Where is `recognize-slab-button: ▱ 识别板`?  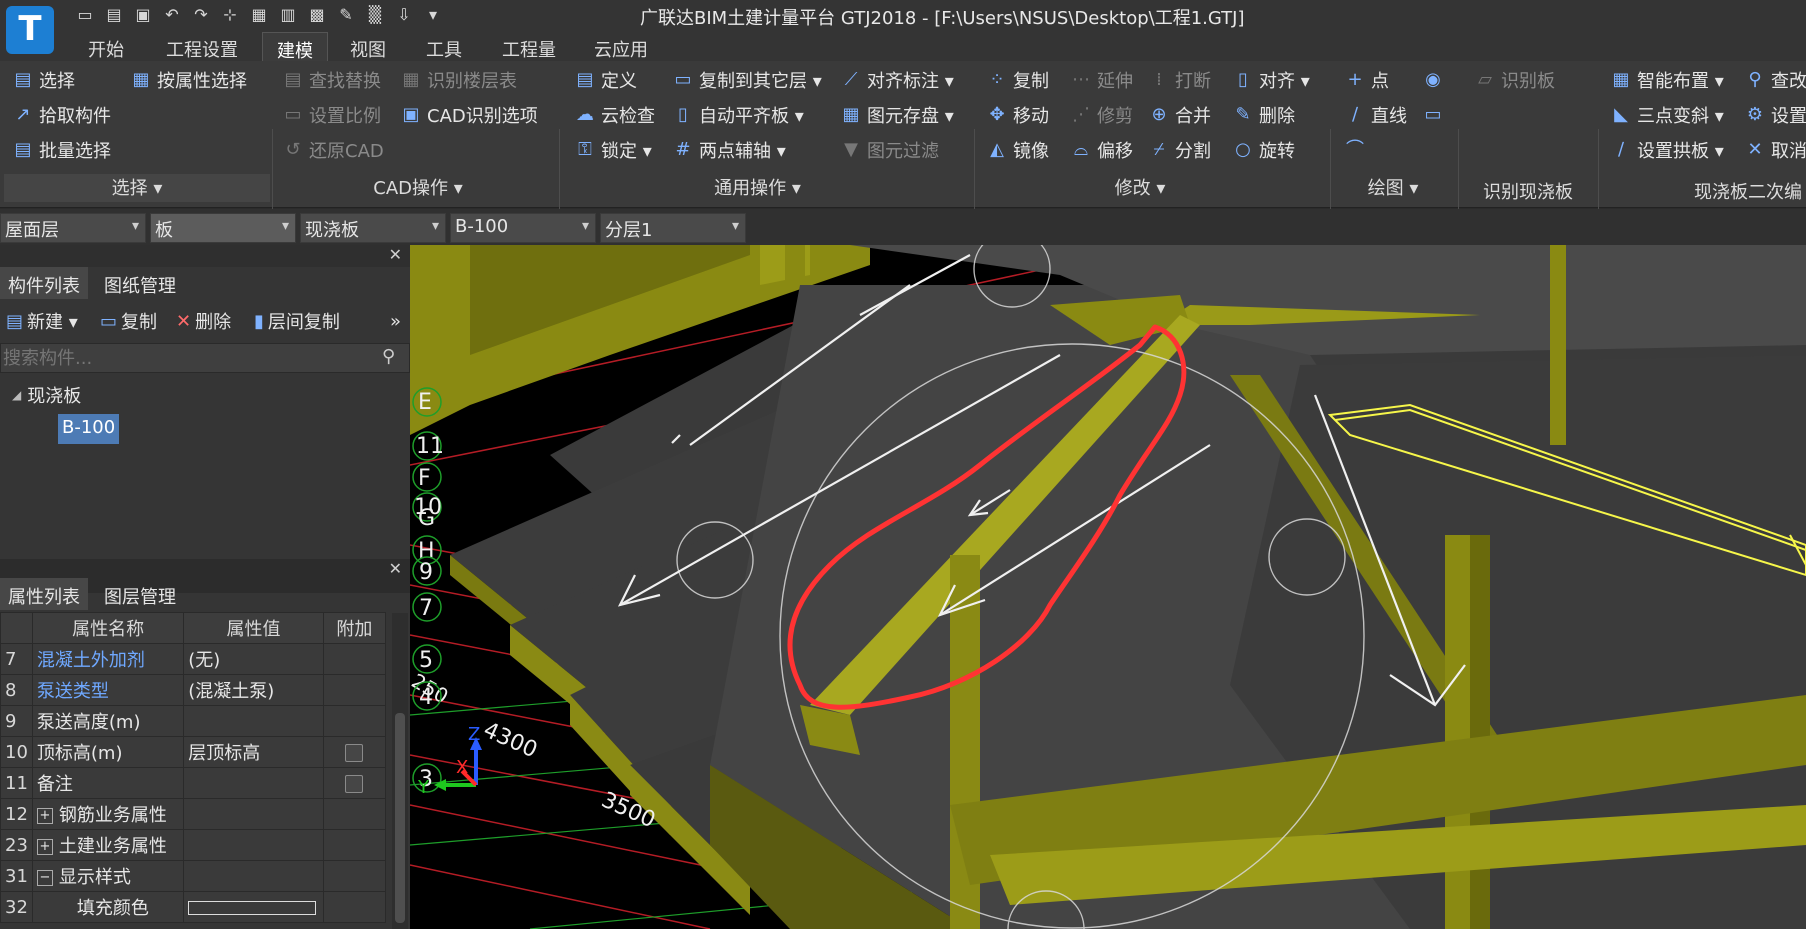
recognize-slab-button: ▱ 识别板 is located at coordinates (1514, 80).